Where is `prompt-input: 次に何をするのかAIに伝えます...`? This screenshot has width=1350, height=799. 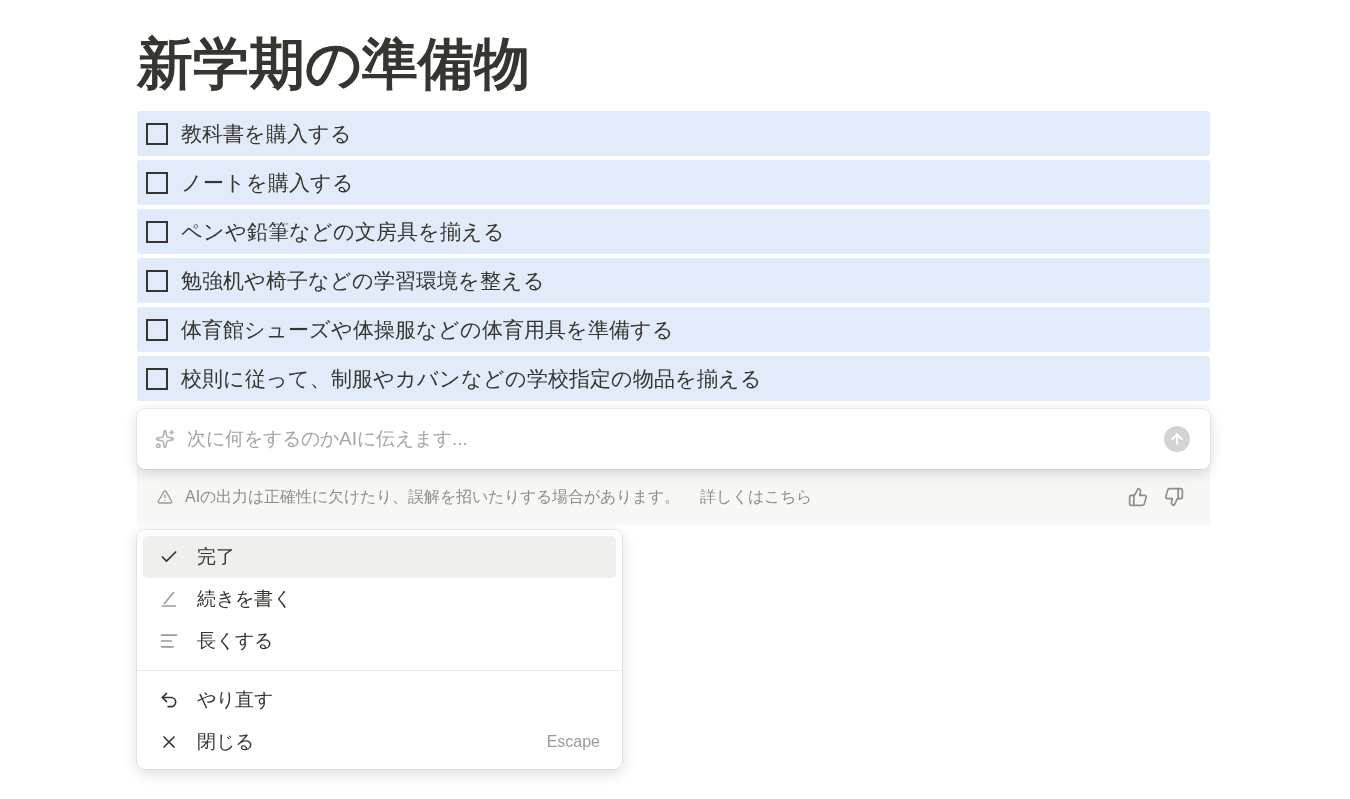
prompt-input: 次に何をするのかAIに伝えます... is located at coordinates (673, 439).